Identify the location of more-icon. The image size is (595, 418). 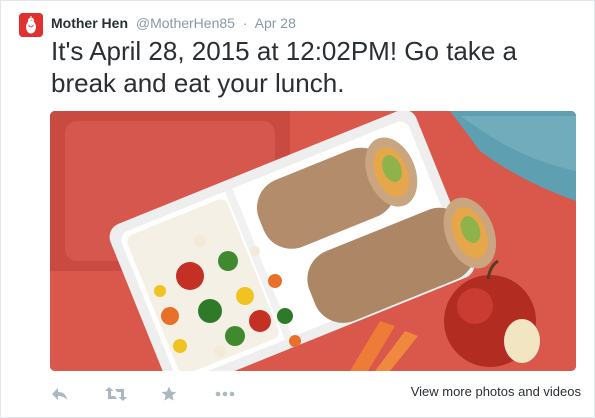
(225, 394).